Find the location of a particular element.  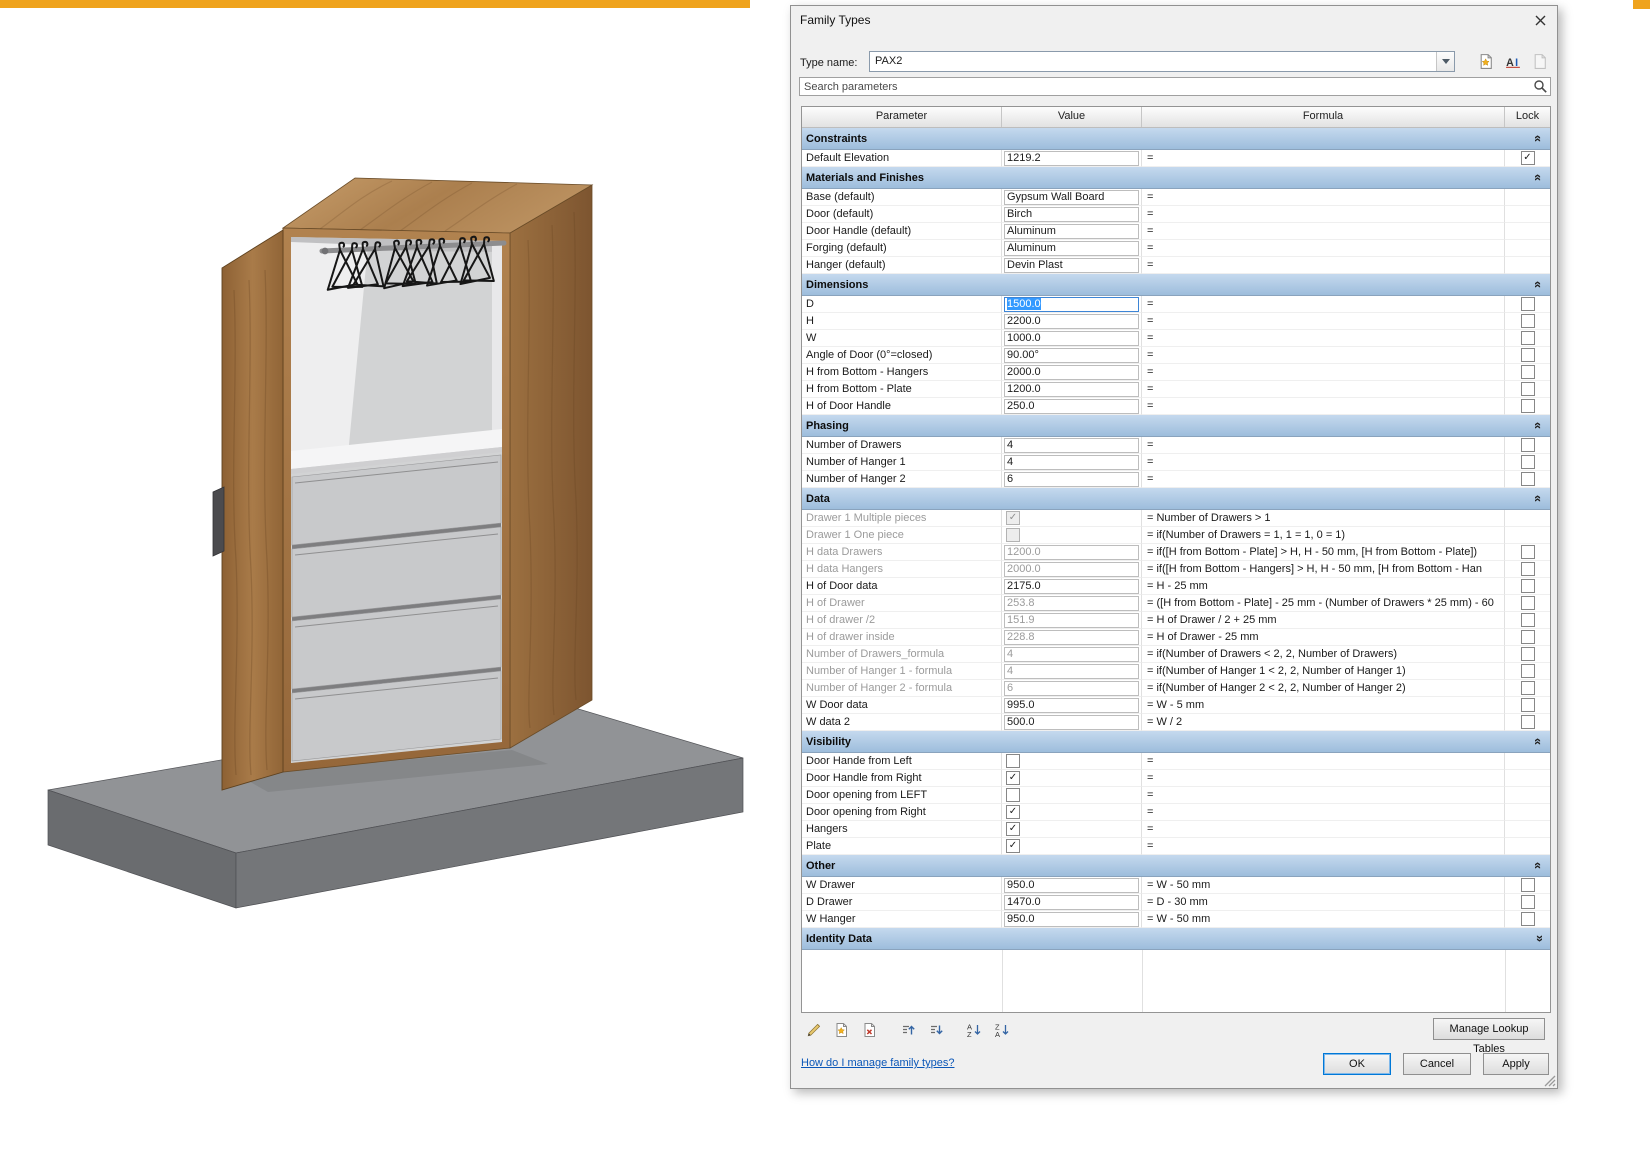

close-button is located at coordinates (1540, 20).